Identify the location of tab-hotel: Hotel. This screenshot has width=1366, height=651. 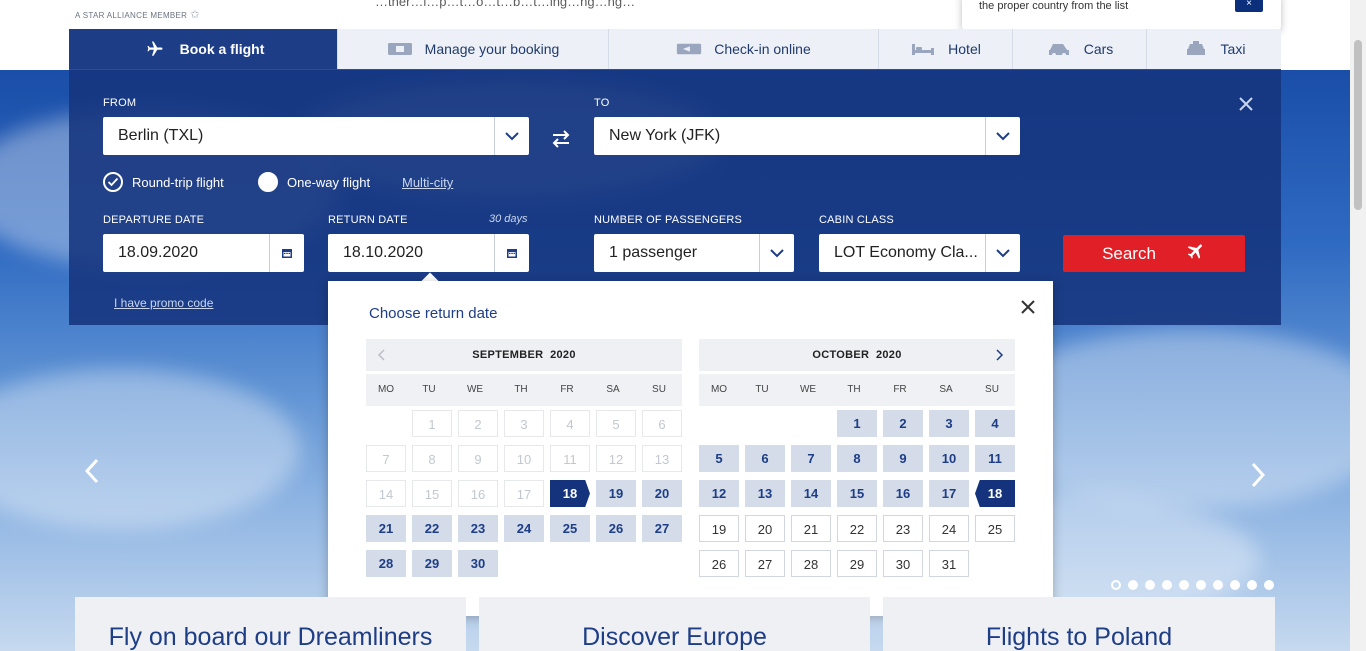
(946, 49).